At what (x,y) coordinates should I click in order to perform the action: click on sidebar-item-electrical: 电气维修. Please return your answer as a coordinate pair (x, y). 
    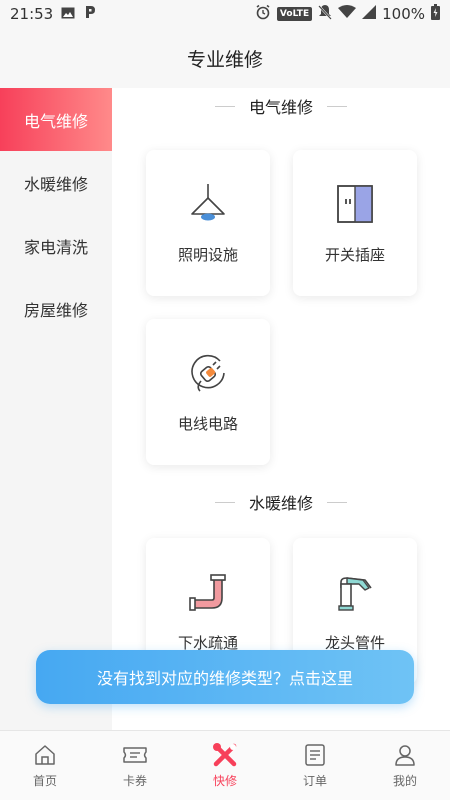
    Looking at the image, I should click on (56, 119).